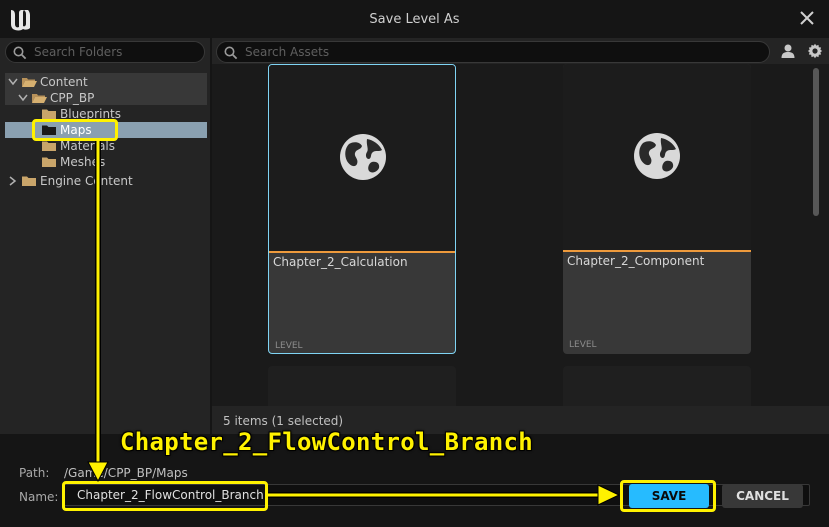  I want to click on dialog-title: Save Level As, so click(414, 19).